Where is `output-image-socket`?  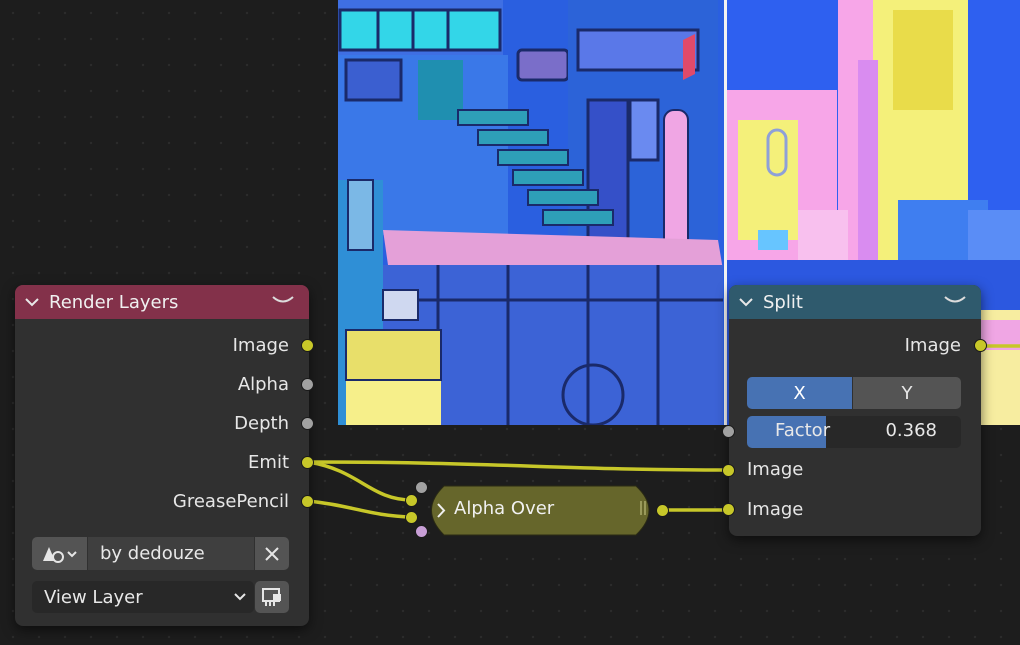
output-image-socket is located at coordinates (307, 345).